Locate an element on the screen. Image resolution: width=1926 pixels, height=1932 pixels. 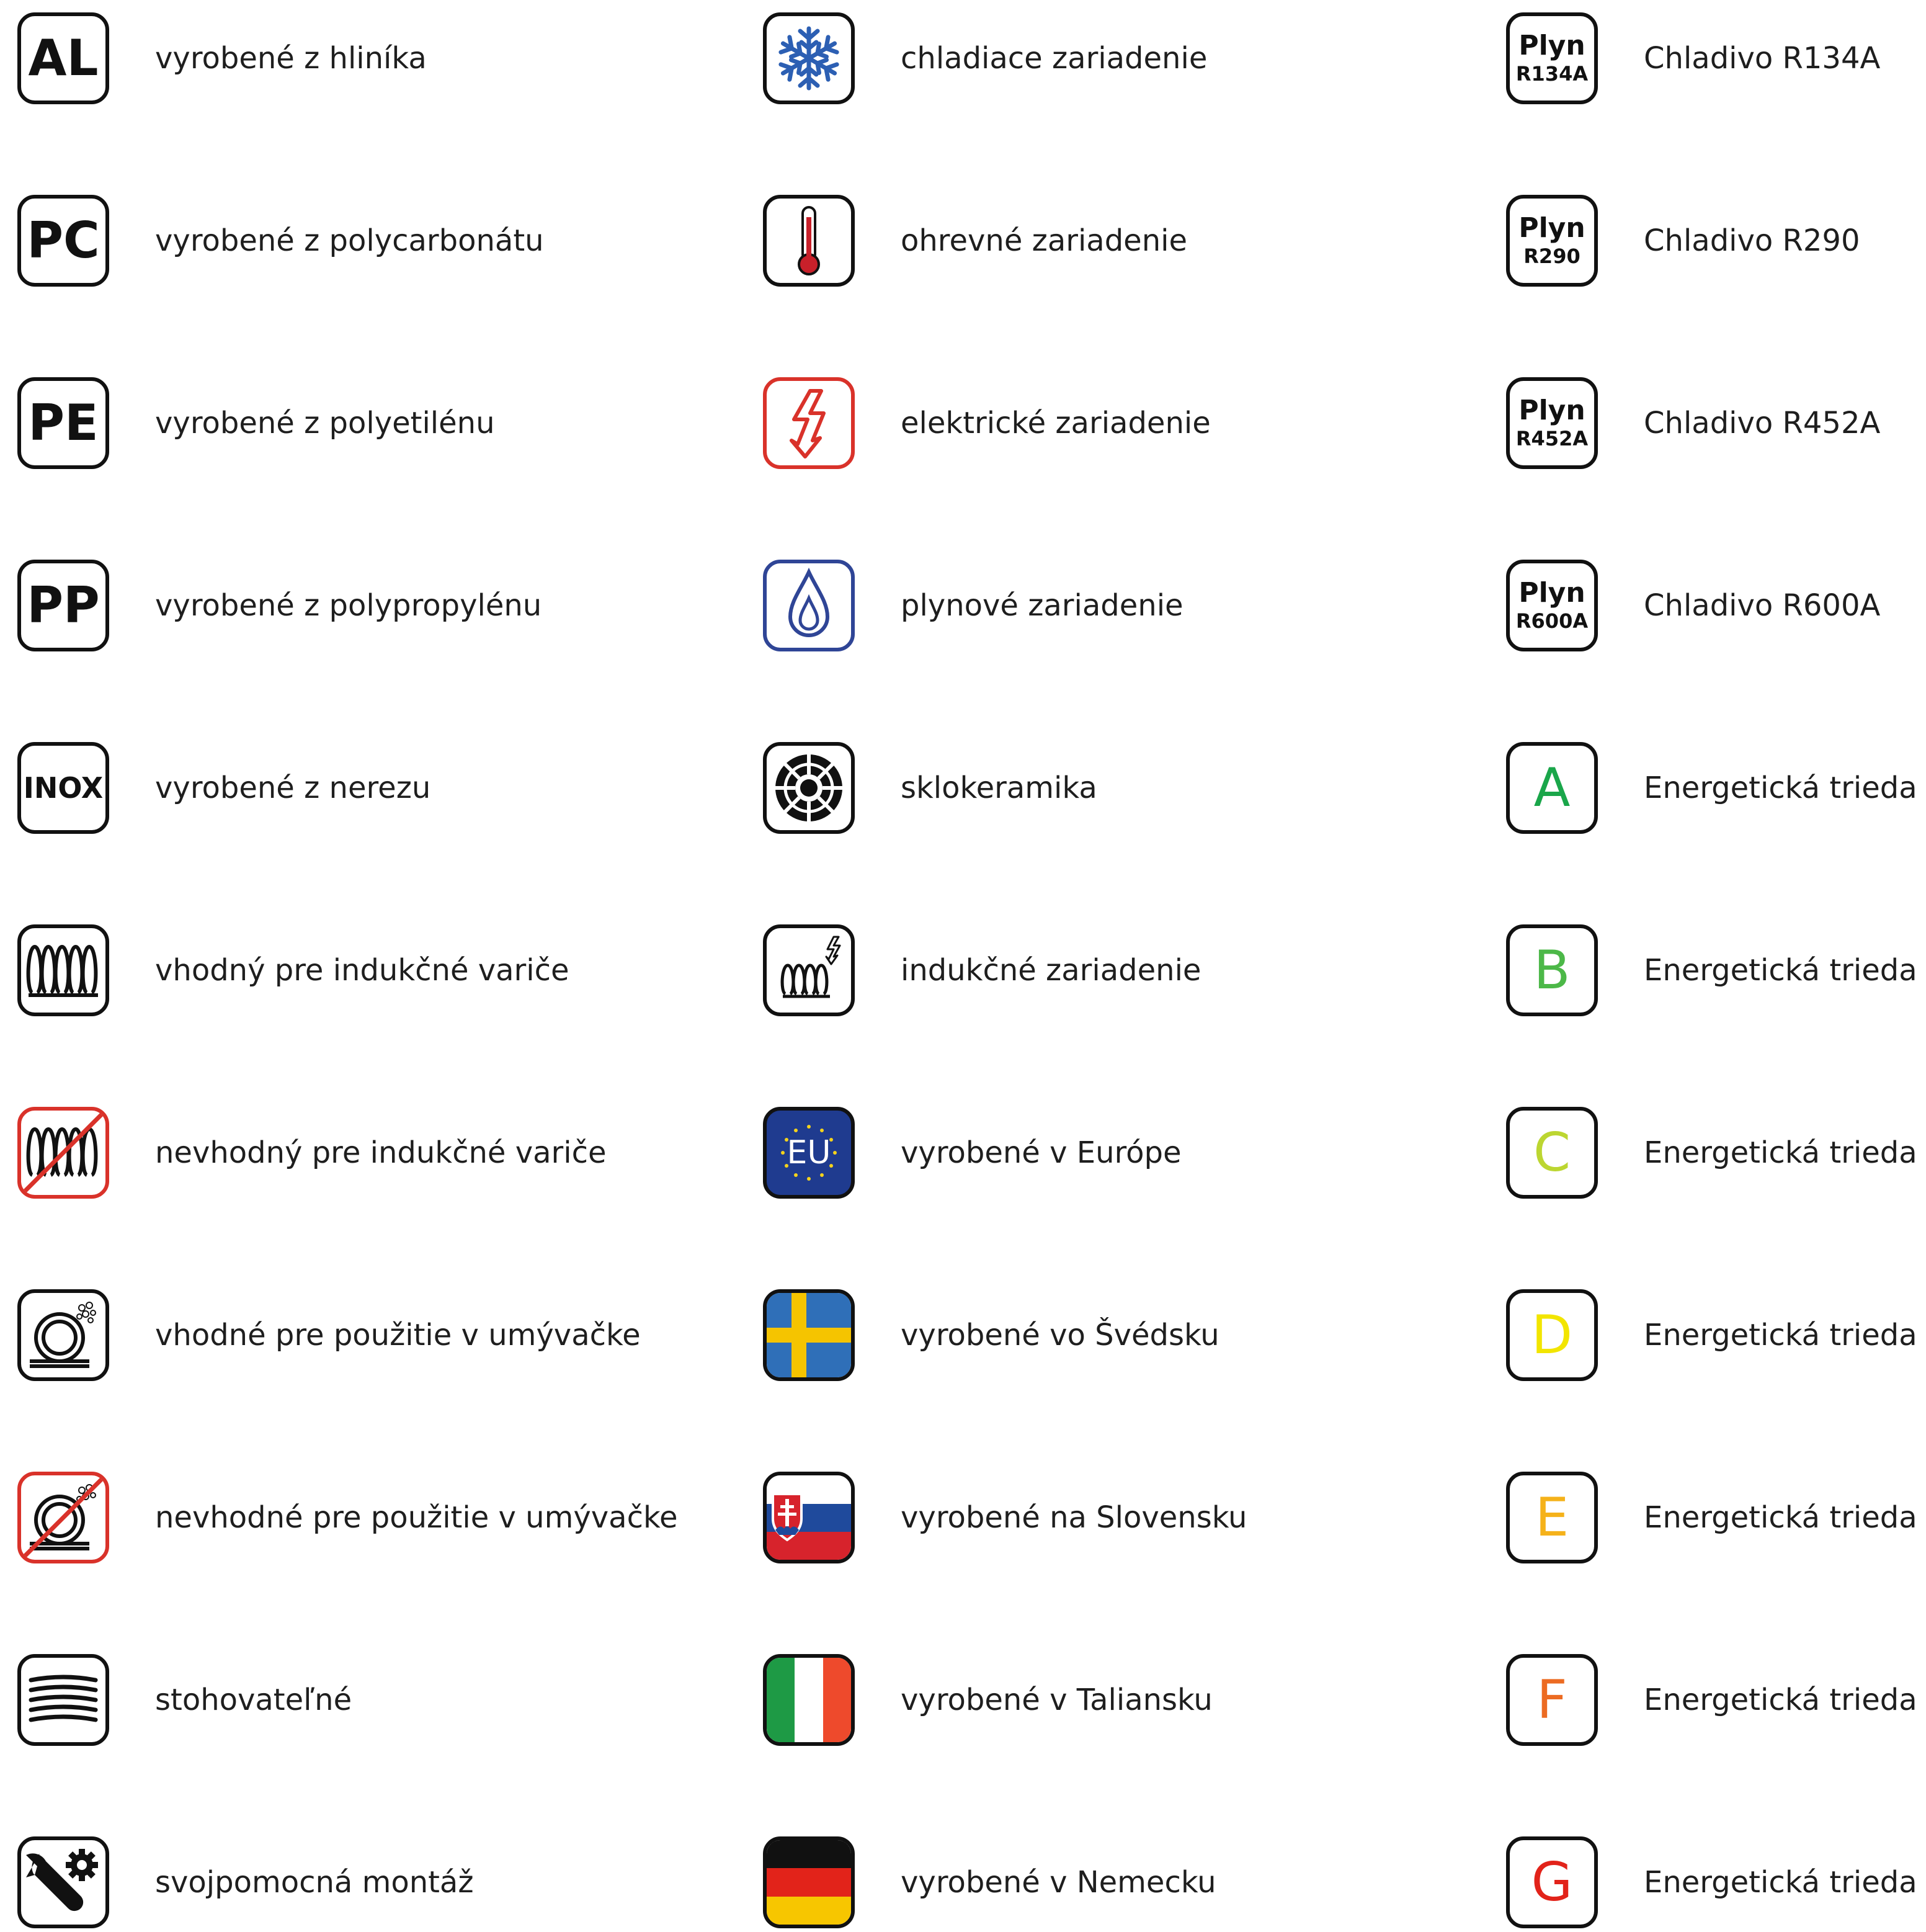
legend-label: elektrické zariadenie is located at coordinates (1056, 423).